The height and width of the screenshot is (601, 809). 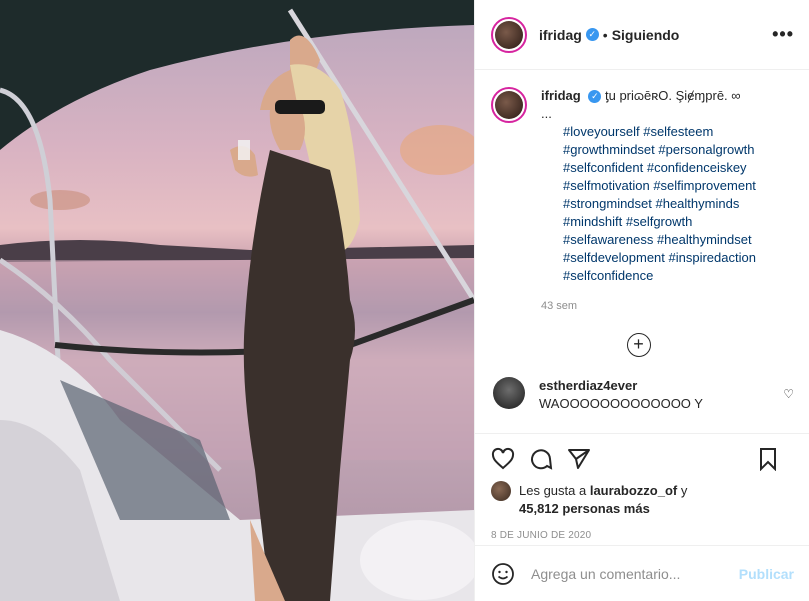 What do you see at coordinates (579, 459) in the screenshot?
I see `share-plane-icon` at bounding box center [579, 459].